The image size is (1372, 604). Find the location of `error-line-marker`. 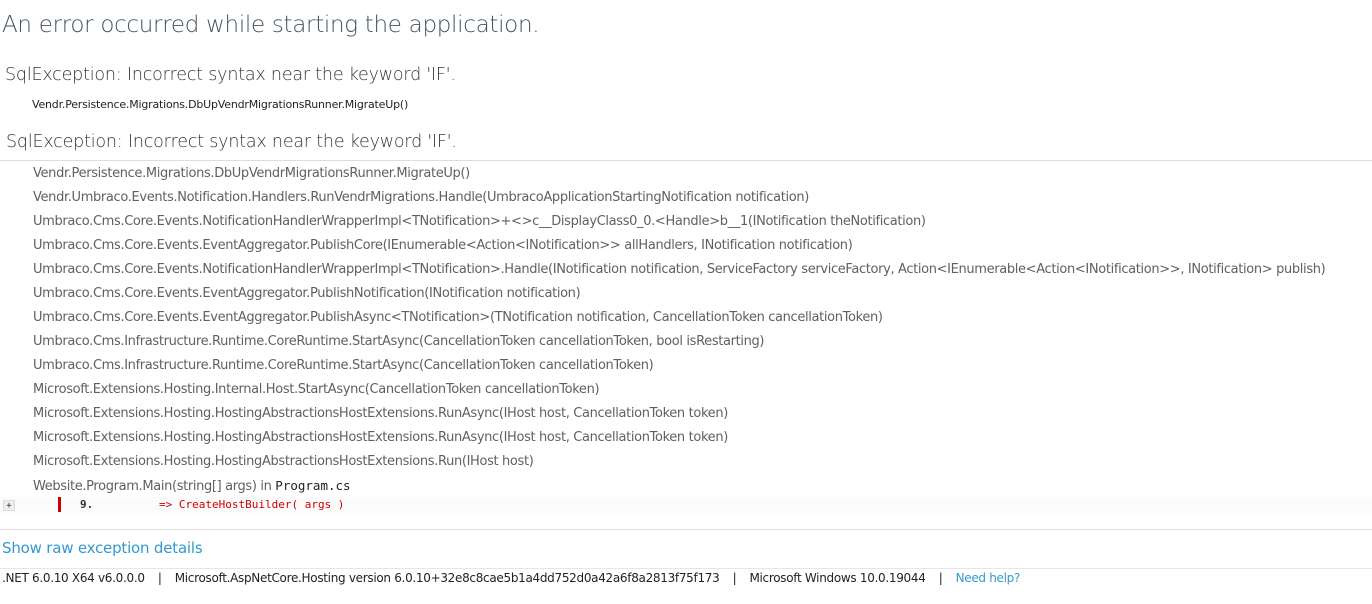

error-line-marker is located at coordinates (59, 504).